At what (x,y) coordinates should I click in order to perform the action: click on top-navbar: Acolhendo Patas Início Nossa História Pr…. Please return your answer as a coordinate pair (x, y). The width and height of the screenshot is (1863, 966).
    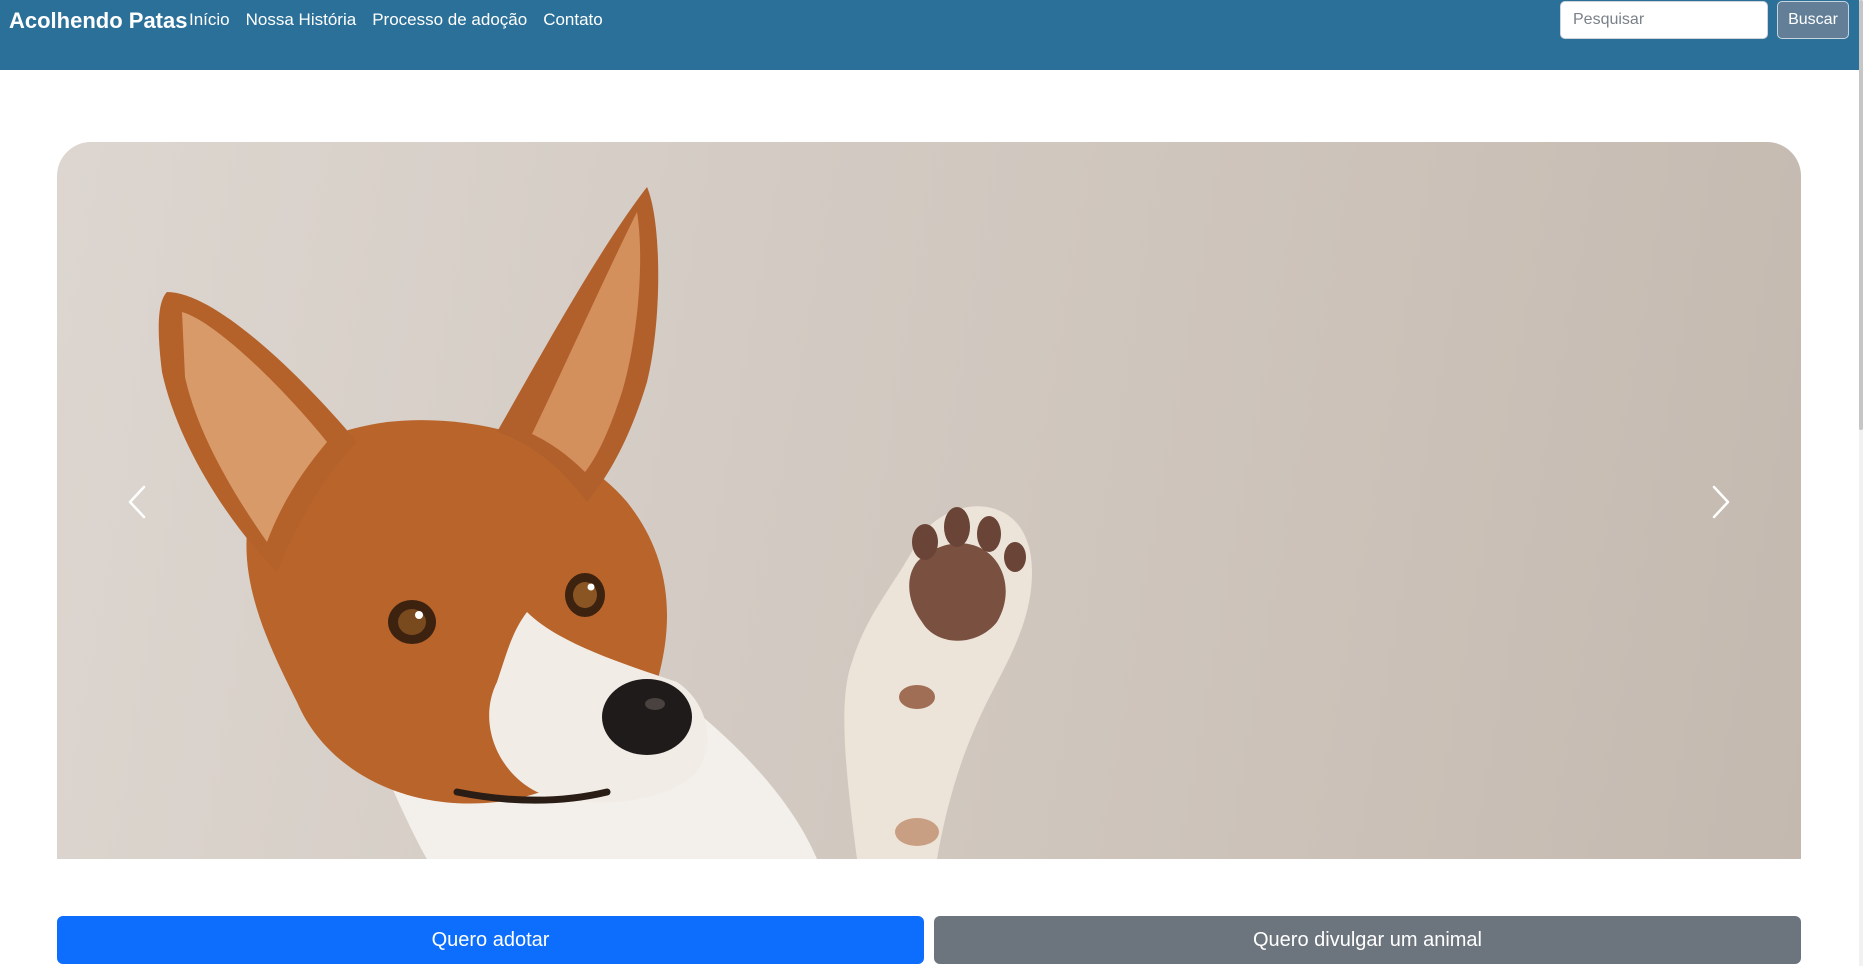
    Looking at the image, I should click on (931, 35).